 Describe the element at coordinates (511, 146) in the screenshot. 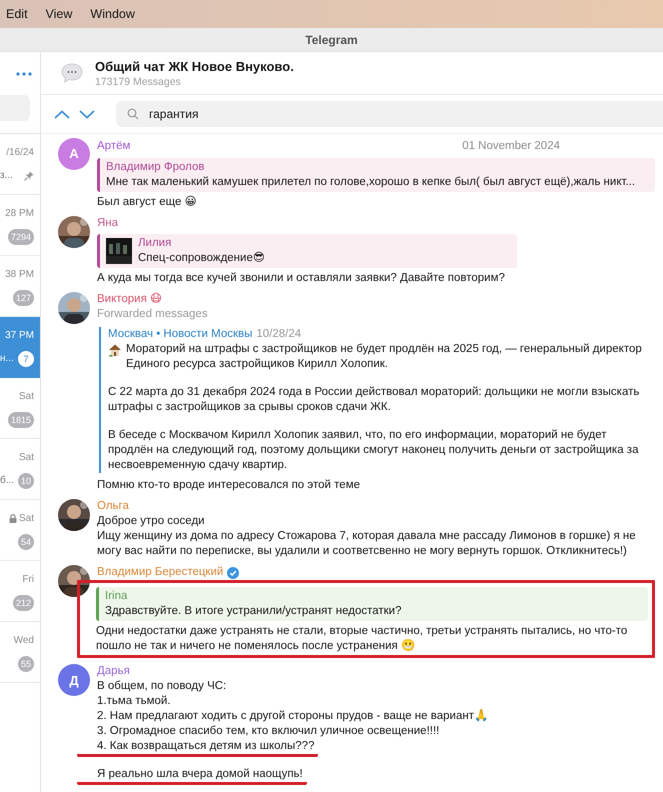

I see `date-label: 01 November 2024` at that location.